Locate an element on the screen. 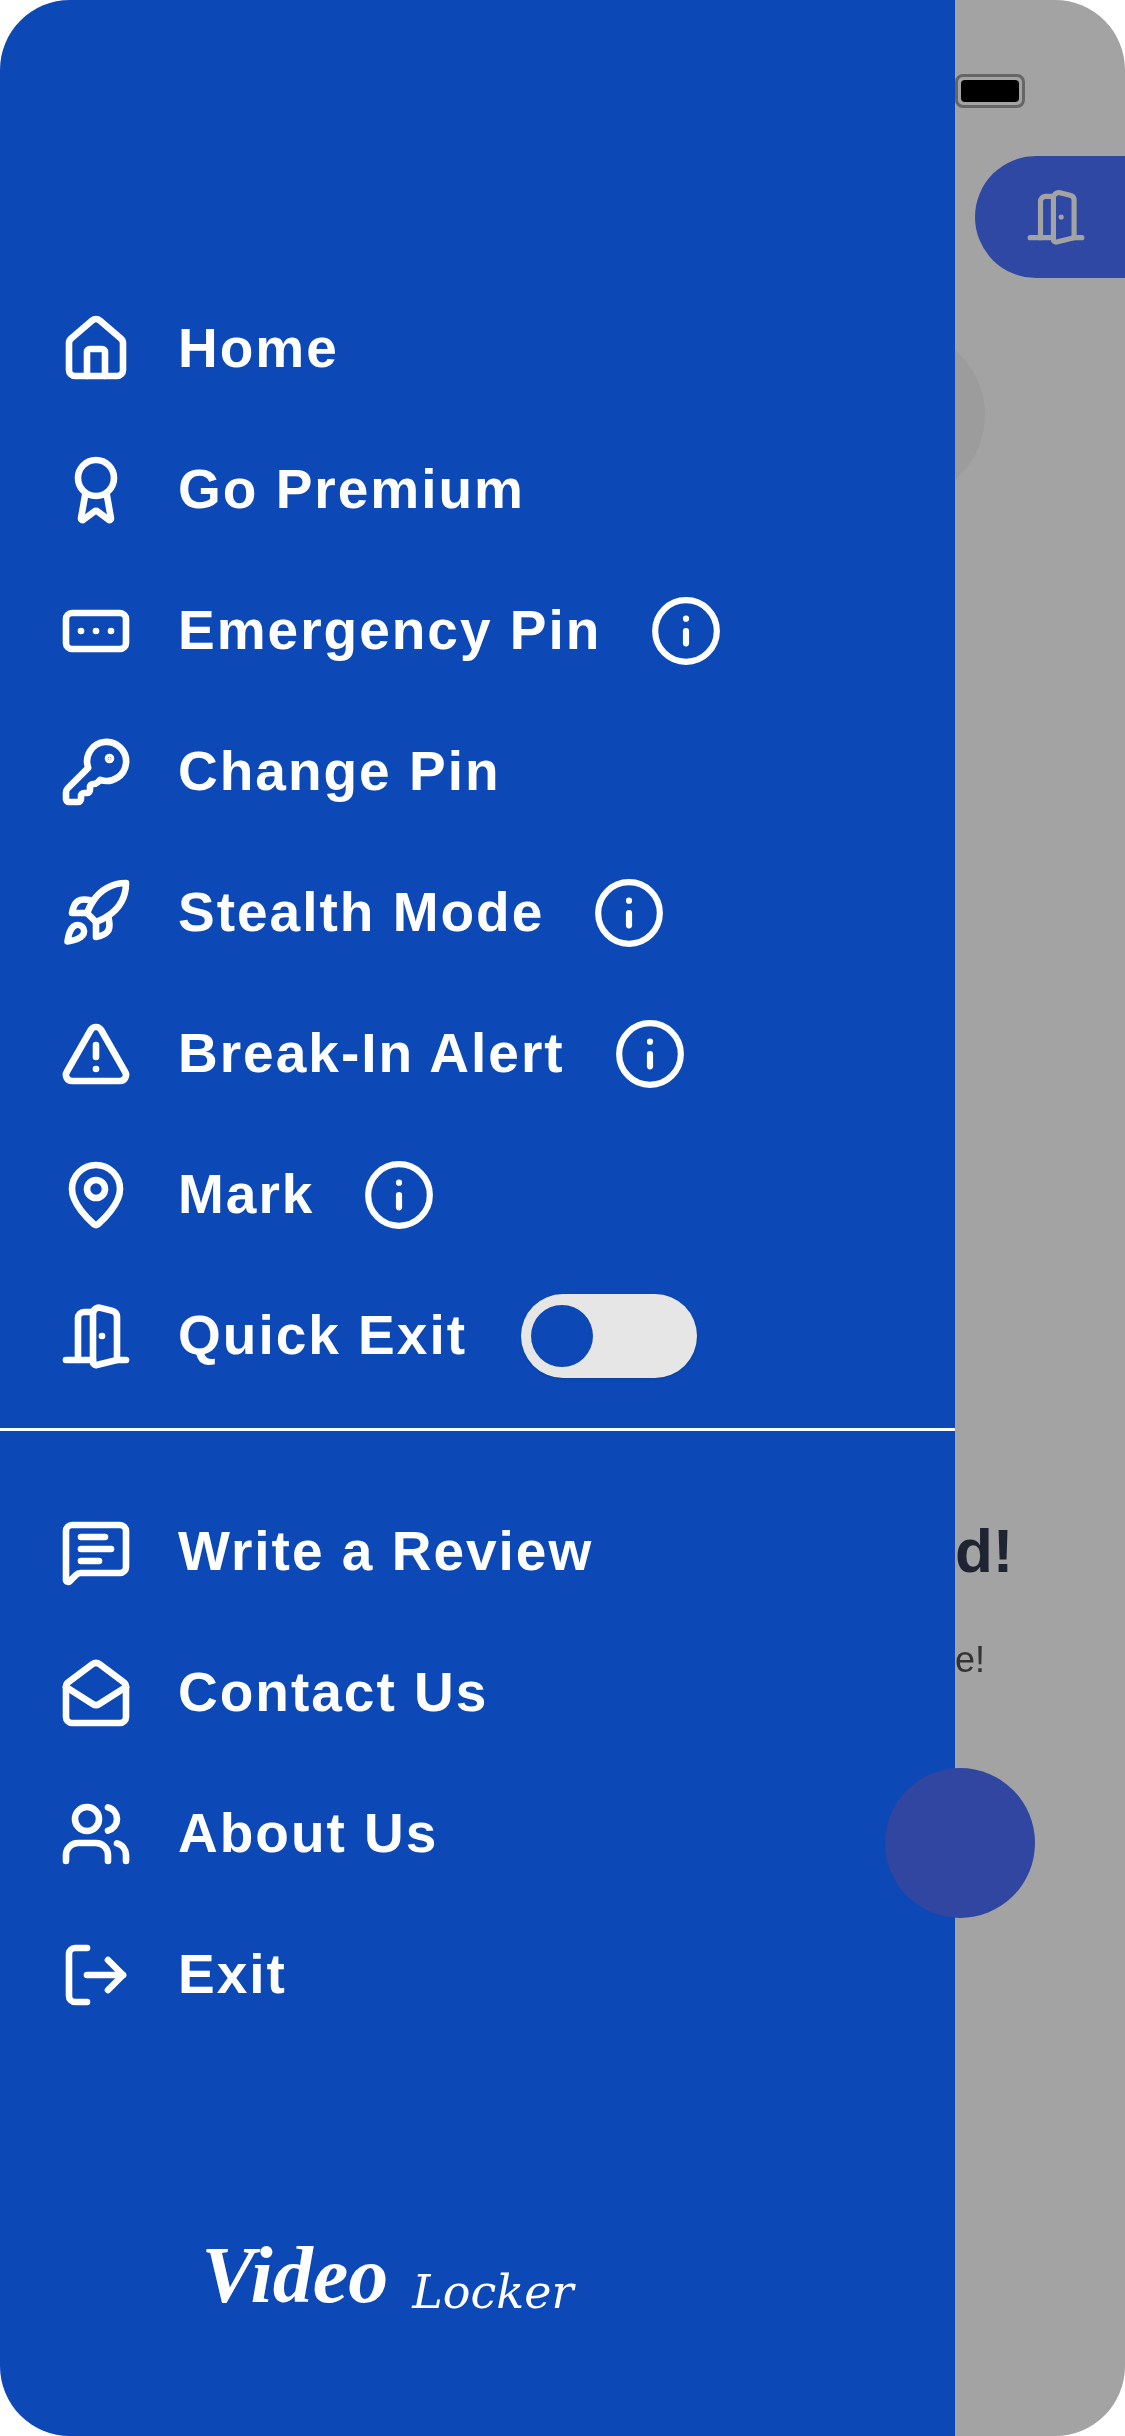 This screenshot has width=1125, height=2436. menu-item: Break-In Alert is located at coordinates (371, 1053).